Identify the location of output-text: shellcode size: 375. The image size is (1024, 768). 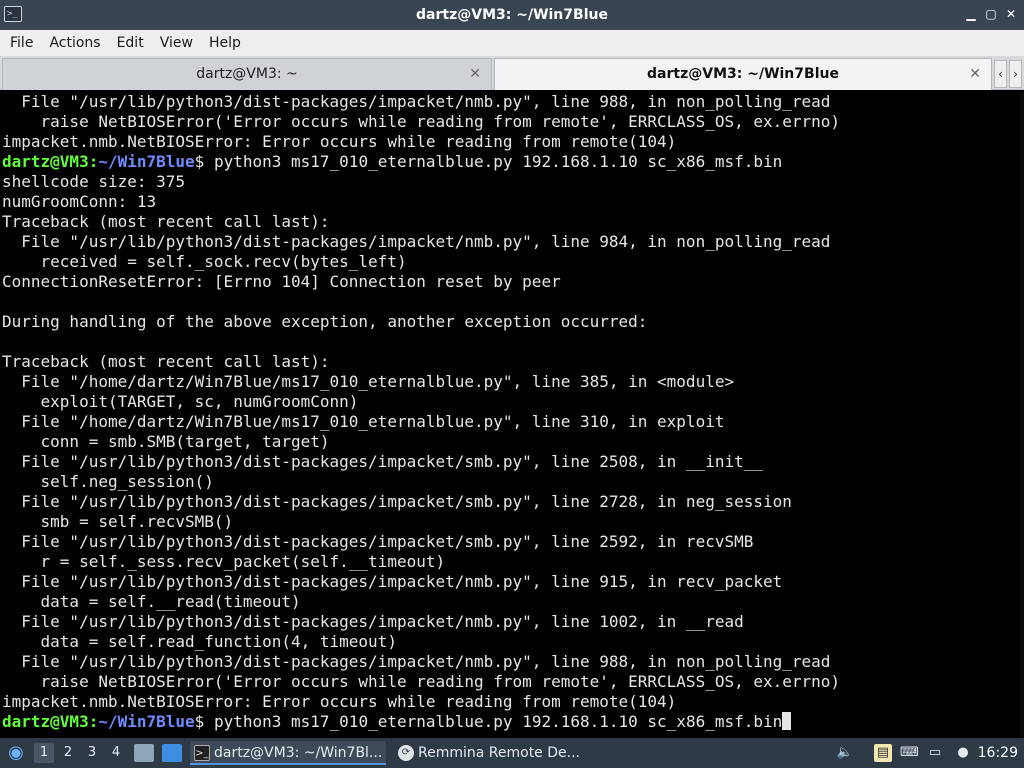
(94, 181).